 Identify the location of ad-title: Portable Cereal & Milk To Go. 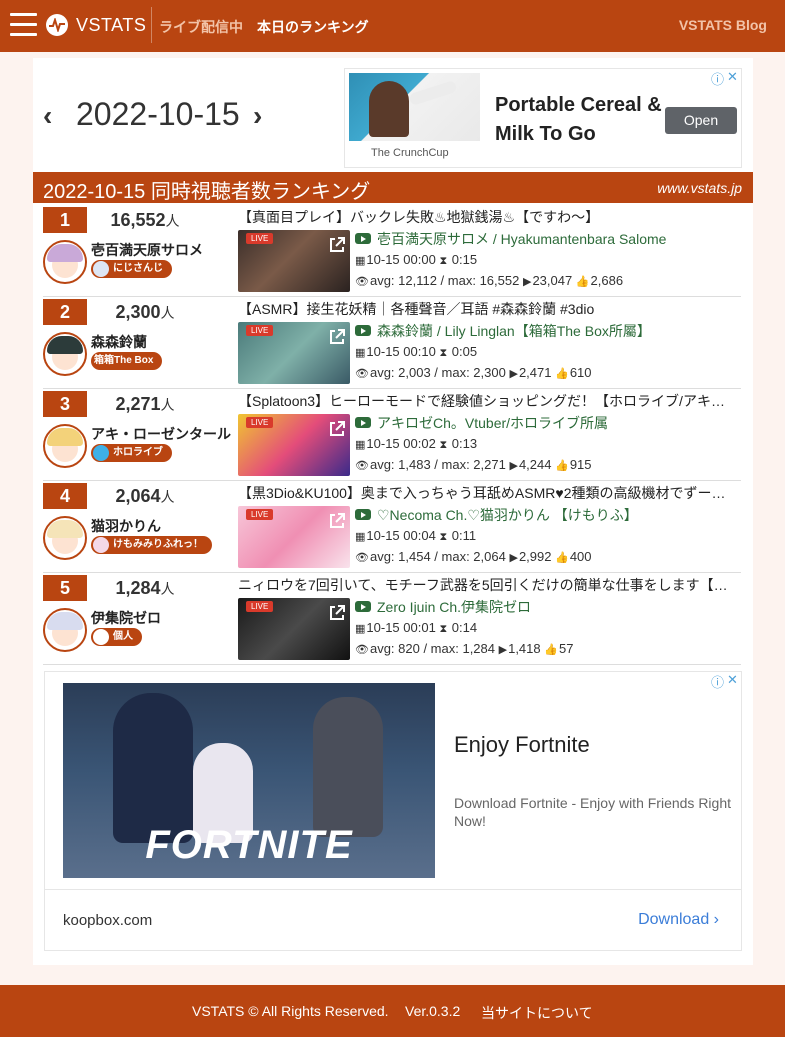
(580, 120).